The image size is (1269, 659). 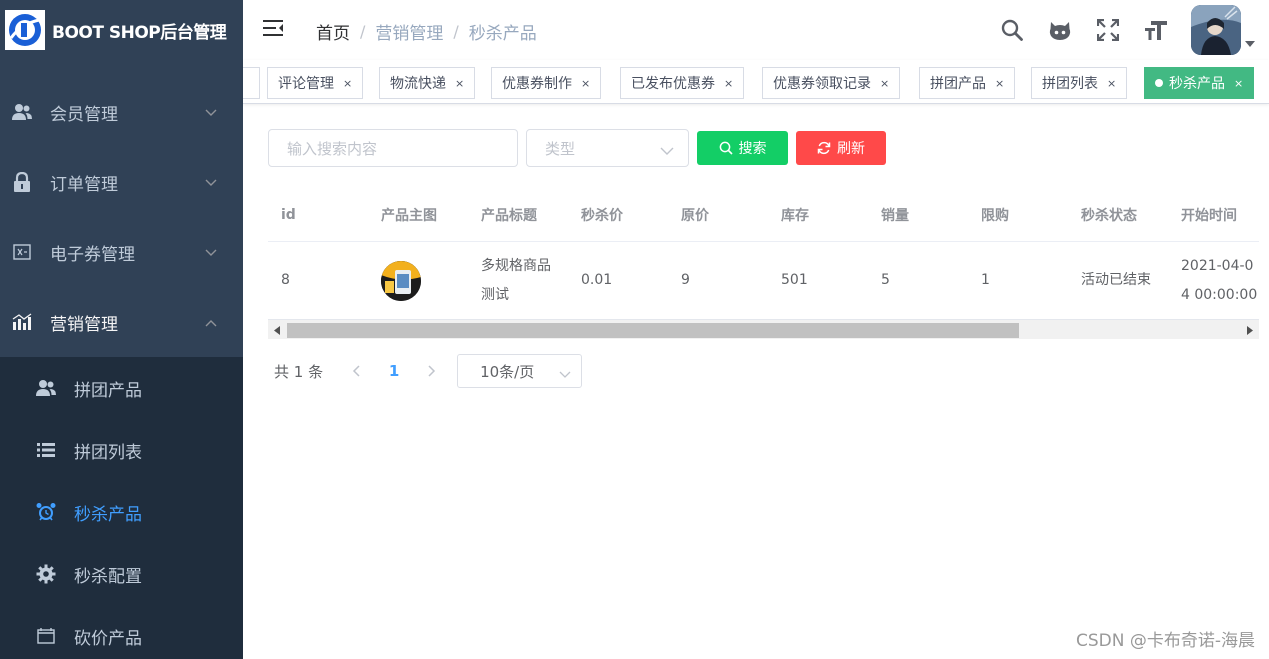 What do you see at coordinates (401, 280) in the screenshot?
I see `product-thumbnail` at bounding box center [401, 280].